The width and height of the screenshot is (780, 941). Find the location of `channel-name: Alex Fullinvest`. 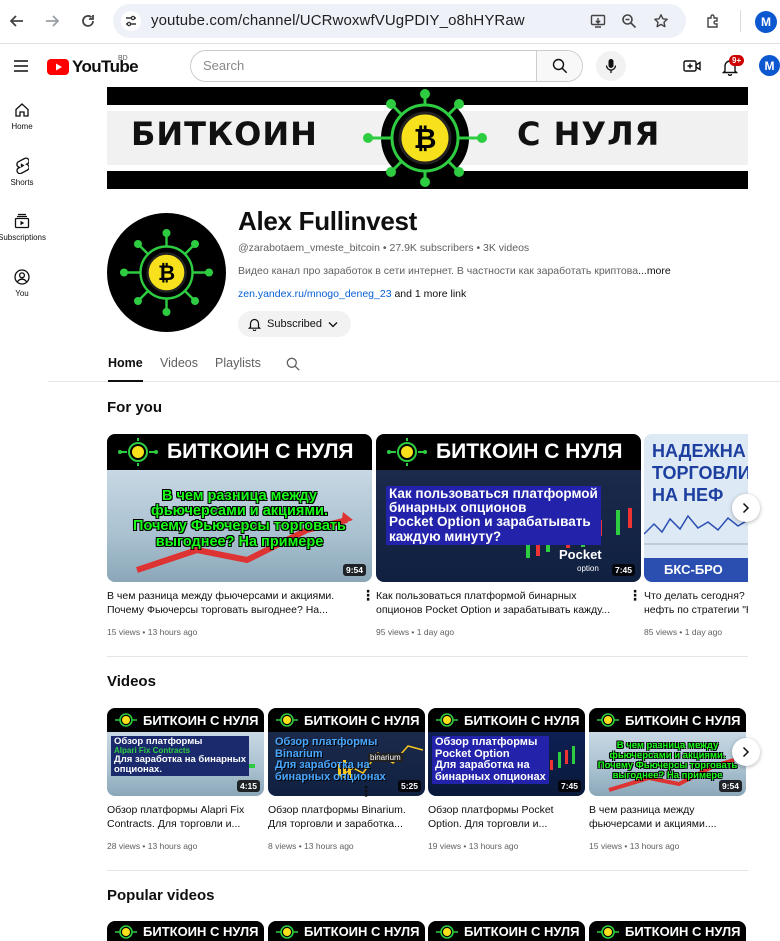

channel-name: Alex Fullinvest is located at coordinates (327, 221).